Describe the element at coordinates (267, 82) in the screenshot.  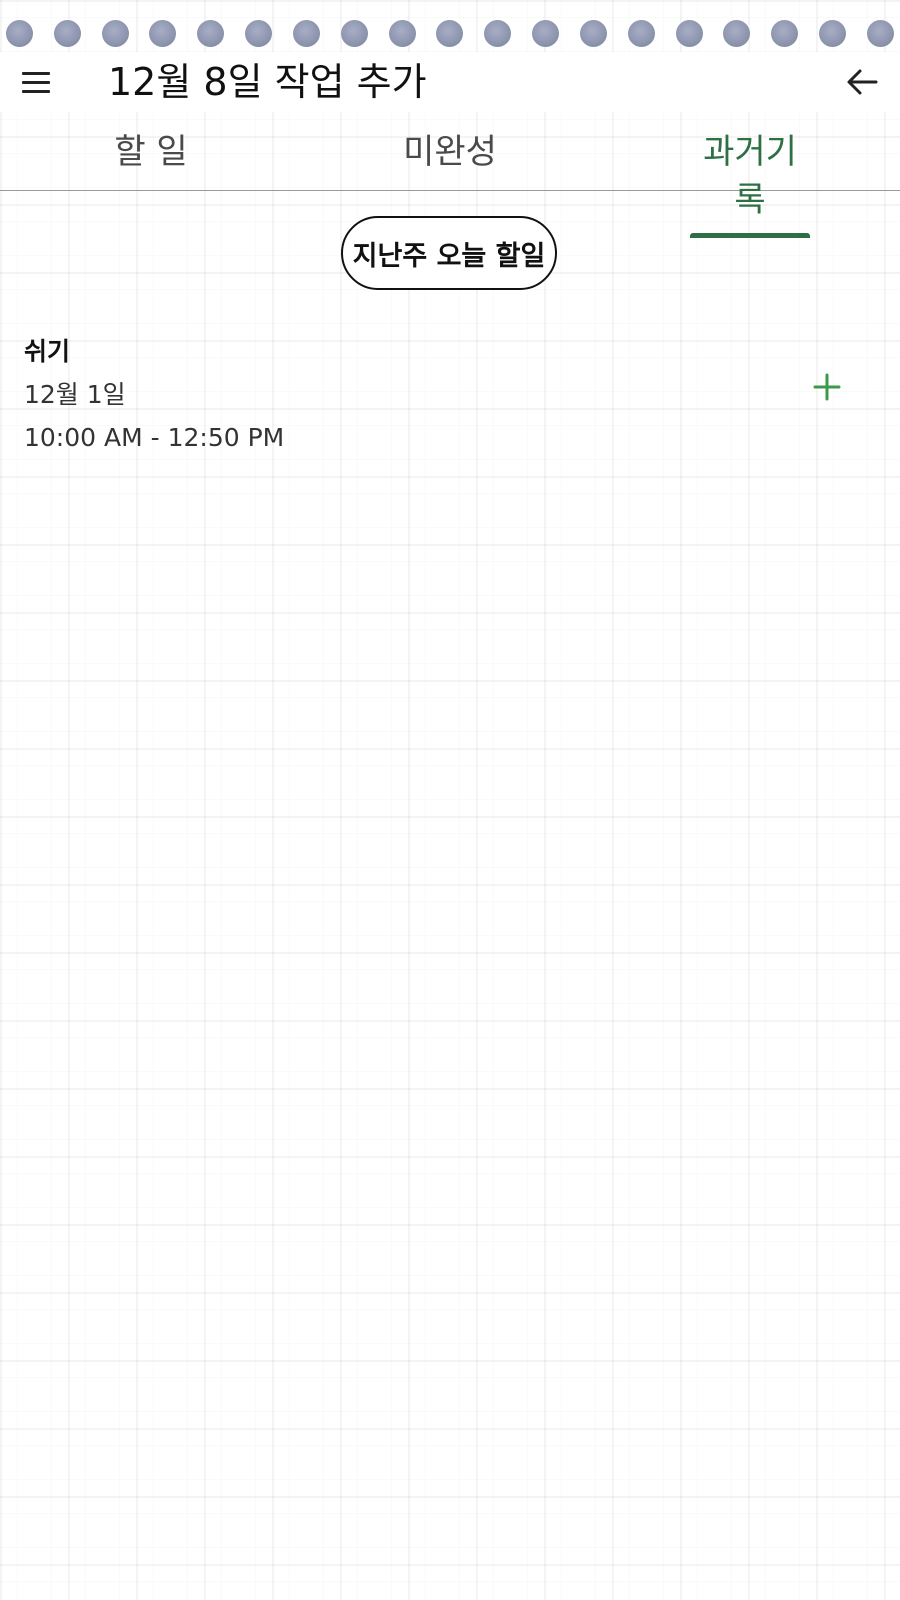
I see `page-title: 12월 8일 작업 추가` at that location.